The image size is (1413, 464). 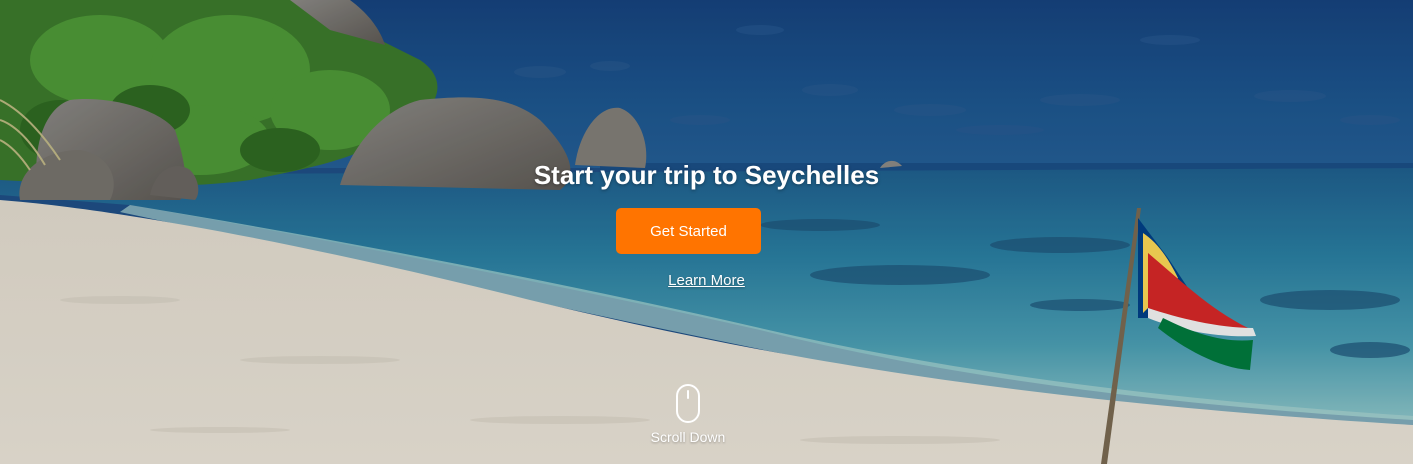 I want to click on hero-title: Start your trip to Seychelles, so click(x=706, y=175).